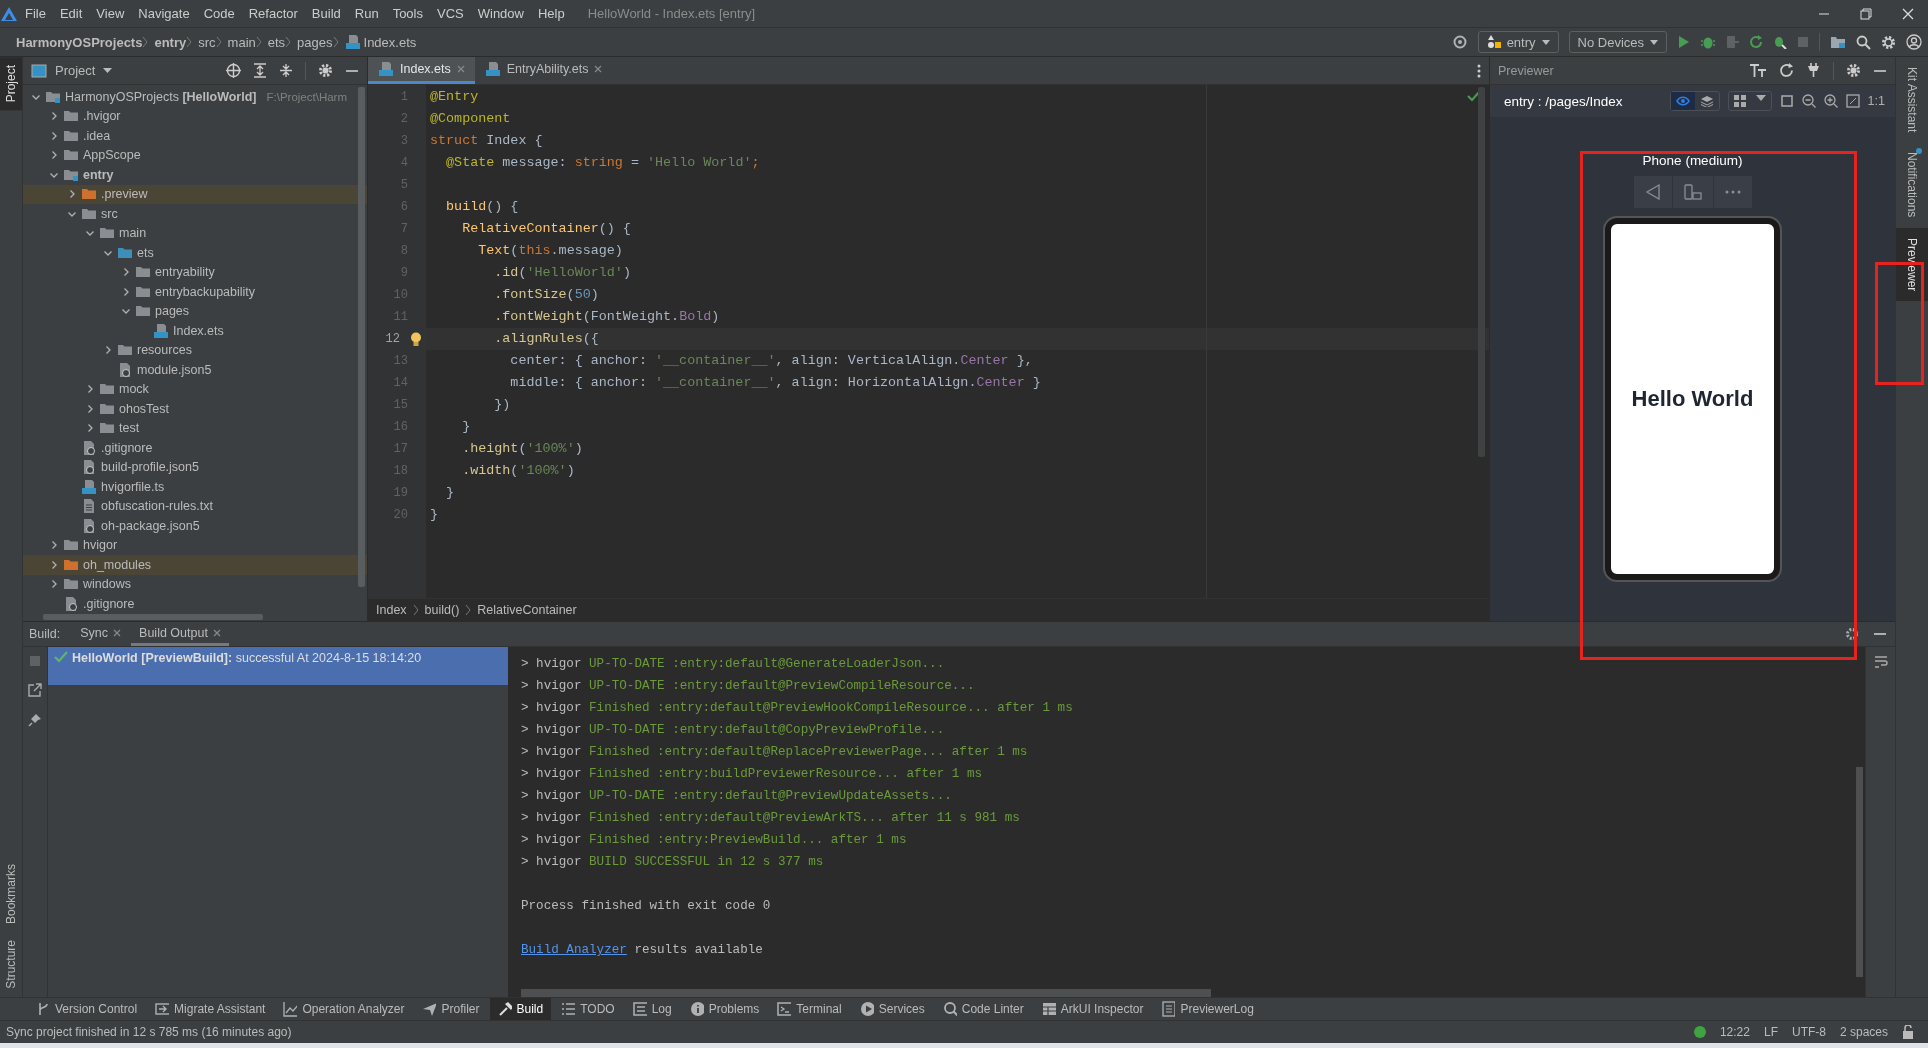 This screenshot has height=1048, width=1928. Describe the element at coordinates (366, 13) in the screenshot. I see `menu-item: Run` at that location.